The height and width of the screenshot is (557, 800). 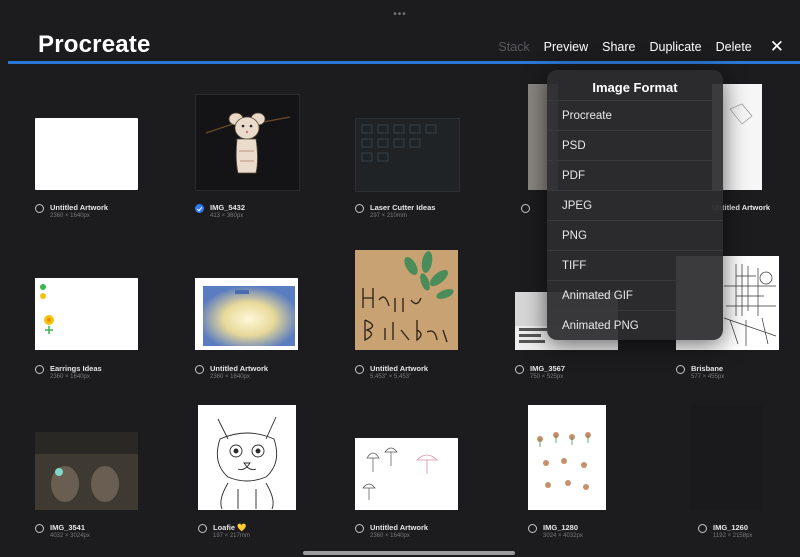 What do you see at coordinates (564, 461) in the screenshot?
I see `leaves-drawing` at bounding box center [564, 461].